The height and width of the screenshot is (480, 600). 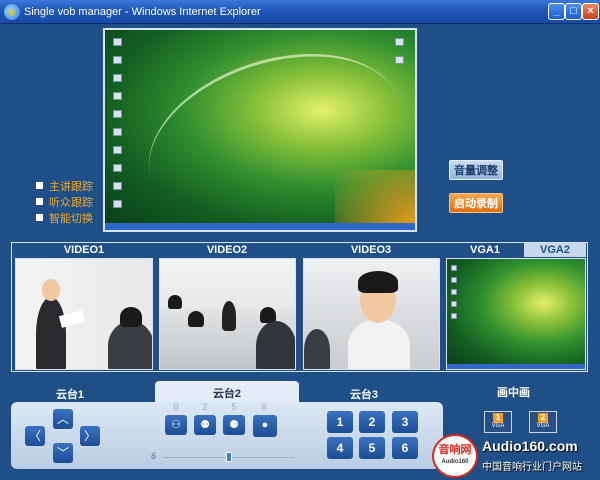 I want to click on tracking-option-lecturer: 主讲跟踪, so click(x=64, y=186).